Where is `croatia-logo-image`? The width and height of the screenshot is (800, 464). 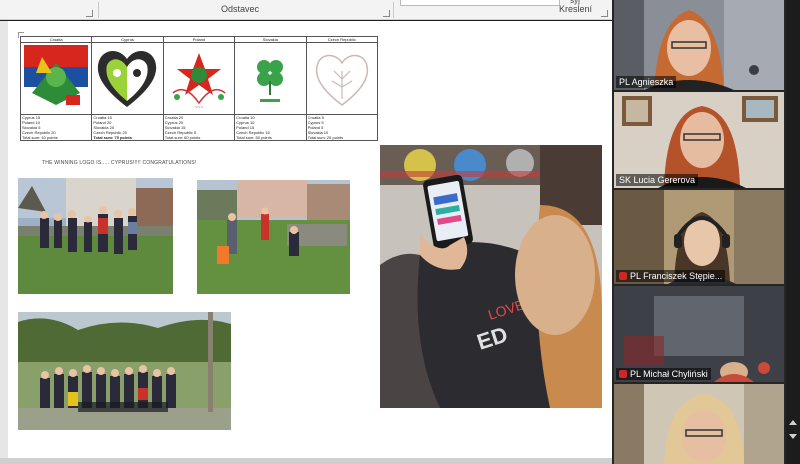 croatia-logo-image is located at coordinates (56, 77).